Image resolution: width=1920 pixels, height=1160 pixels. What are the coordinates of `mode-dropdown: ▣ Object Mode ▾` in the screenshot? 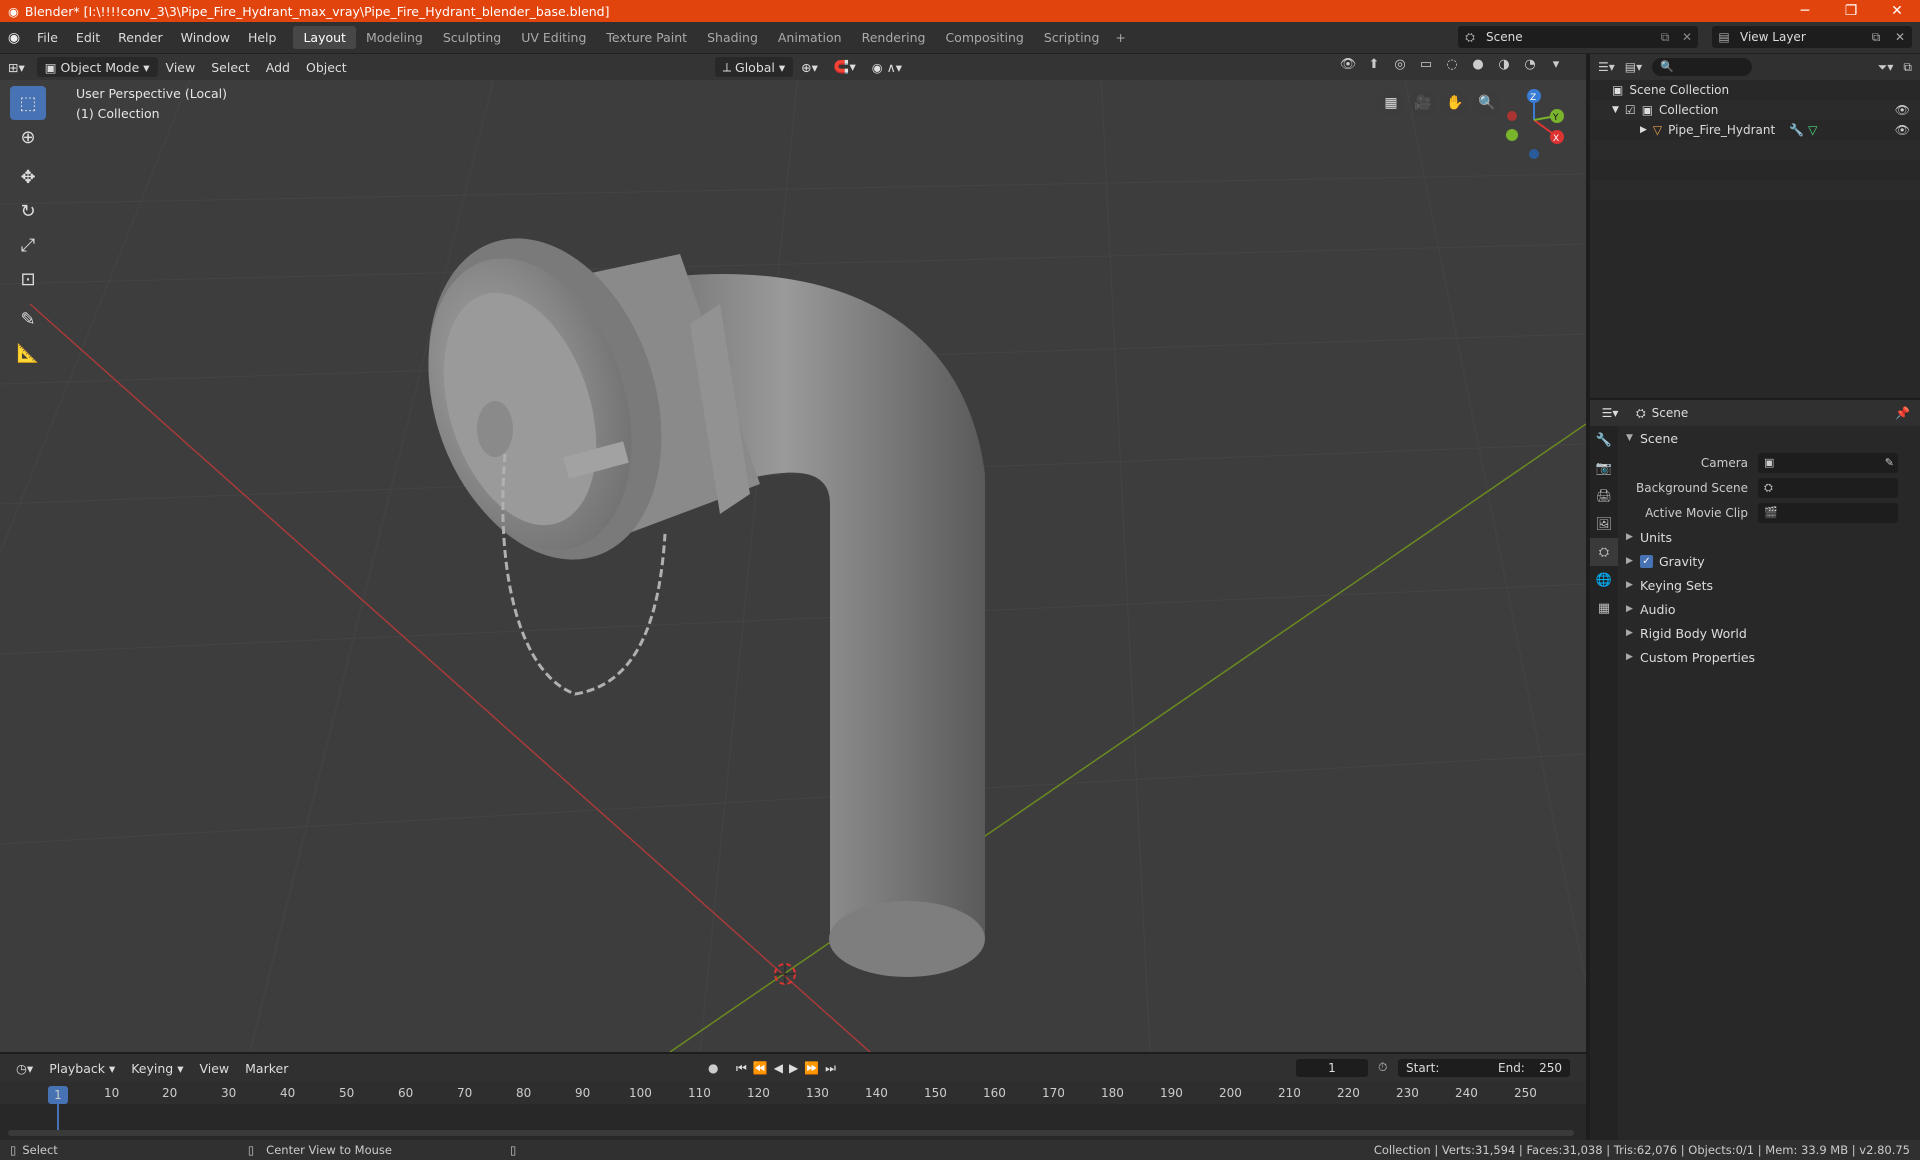 It's located at (97, 67).